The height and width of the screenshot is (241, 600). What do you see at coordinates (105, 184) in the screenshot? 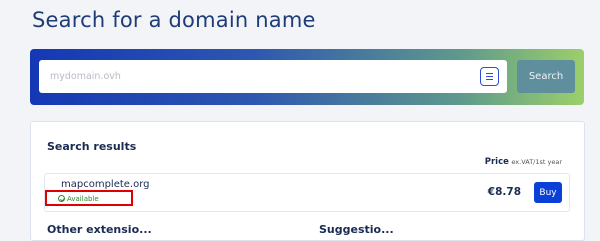
I see `result-domain-name: mapcomplete.org` at bounding box center [105, 184].